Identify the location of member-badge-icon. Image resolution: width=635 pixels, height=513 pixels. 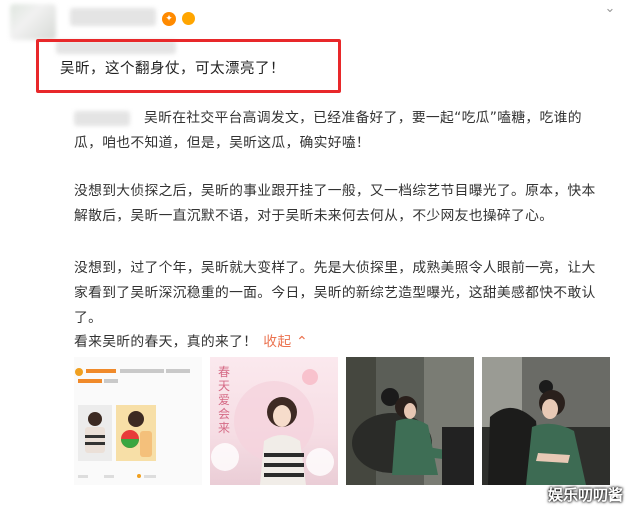
(188, 18).